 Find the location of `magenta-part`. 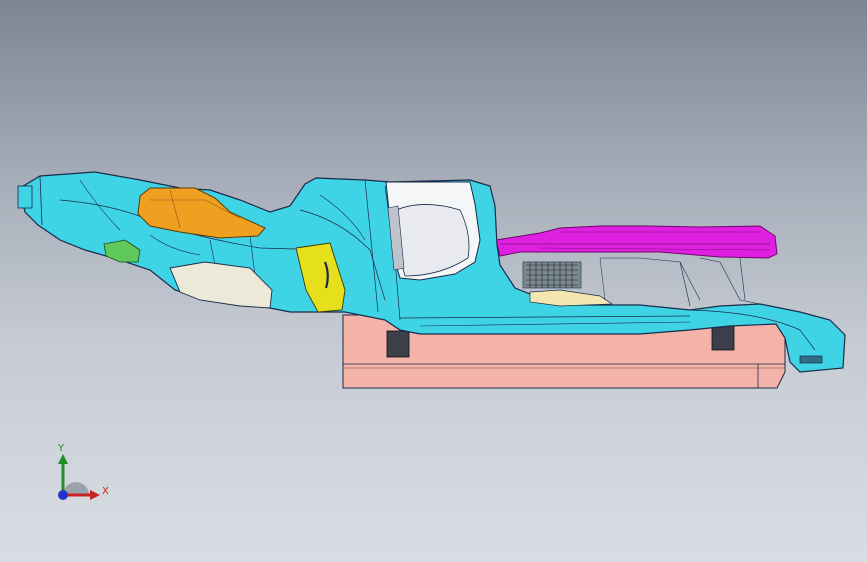

magenta-part is located at coordinates (636, 242).